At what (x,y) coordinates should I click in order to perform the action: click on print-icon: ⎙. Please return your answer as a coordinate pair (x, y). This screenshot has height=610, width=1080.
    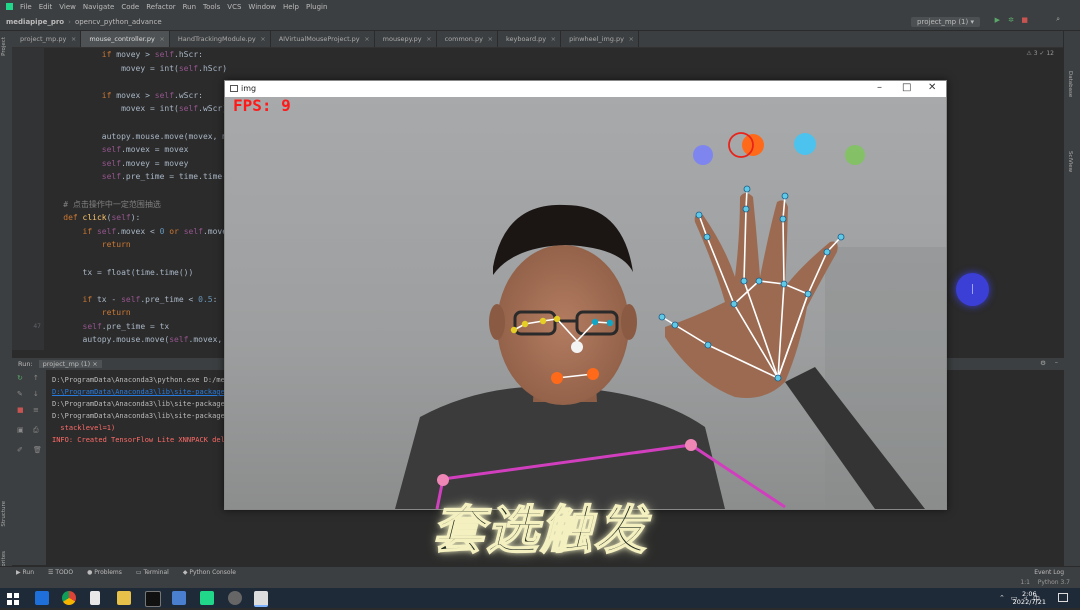
    Looking at the image, I should click on (36, 430).